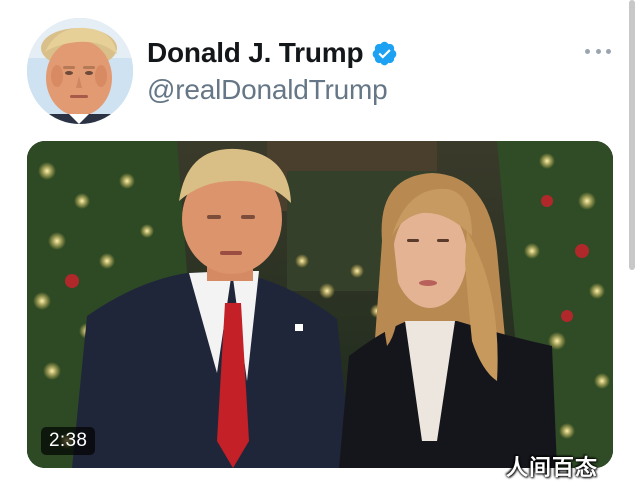 The height and width of the screenshot is (489, 640). I want to click on name-row: Donald J. Trump, so click(272, 53).